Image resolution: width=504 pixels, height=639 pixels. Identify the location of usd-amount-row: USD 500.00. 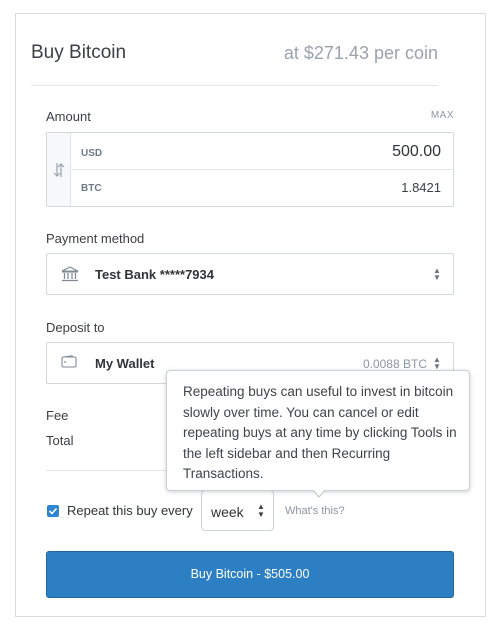
(262, 151).